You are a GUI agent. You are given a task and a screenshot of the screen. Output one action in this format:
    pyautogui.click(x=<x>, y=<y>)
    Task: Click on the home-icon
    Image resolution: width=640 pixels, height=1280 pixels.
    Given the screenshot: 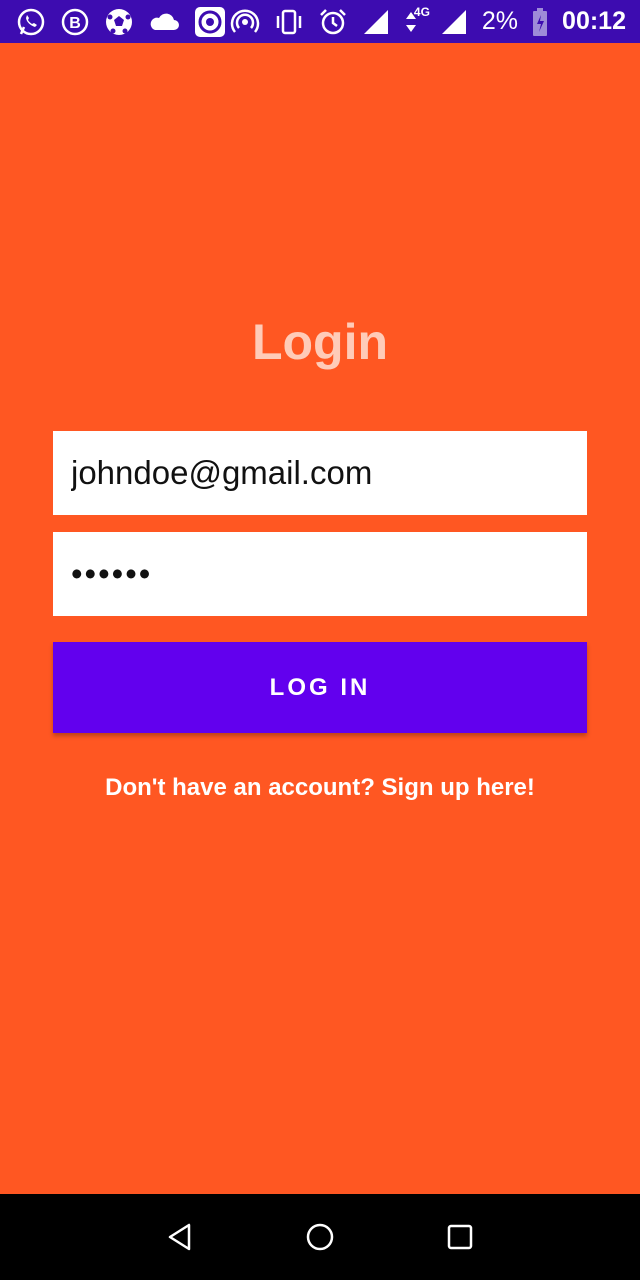 What is the action you would take?
    pyautogui.click(x=320, y=1237)
    